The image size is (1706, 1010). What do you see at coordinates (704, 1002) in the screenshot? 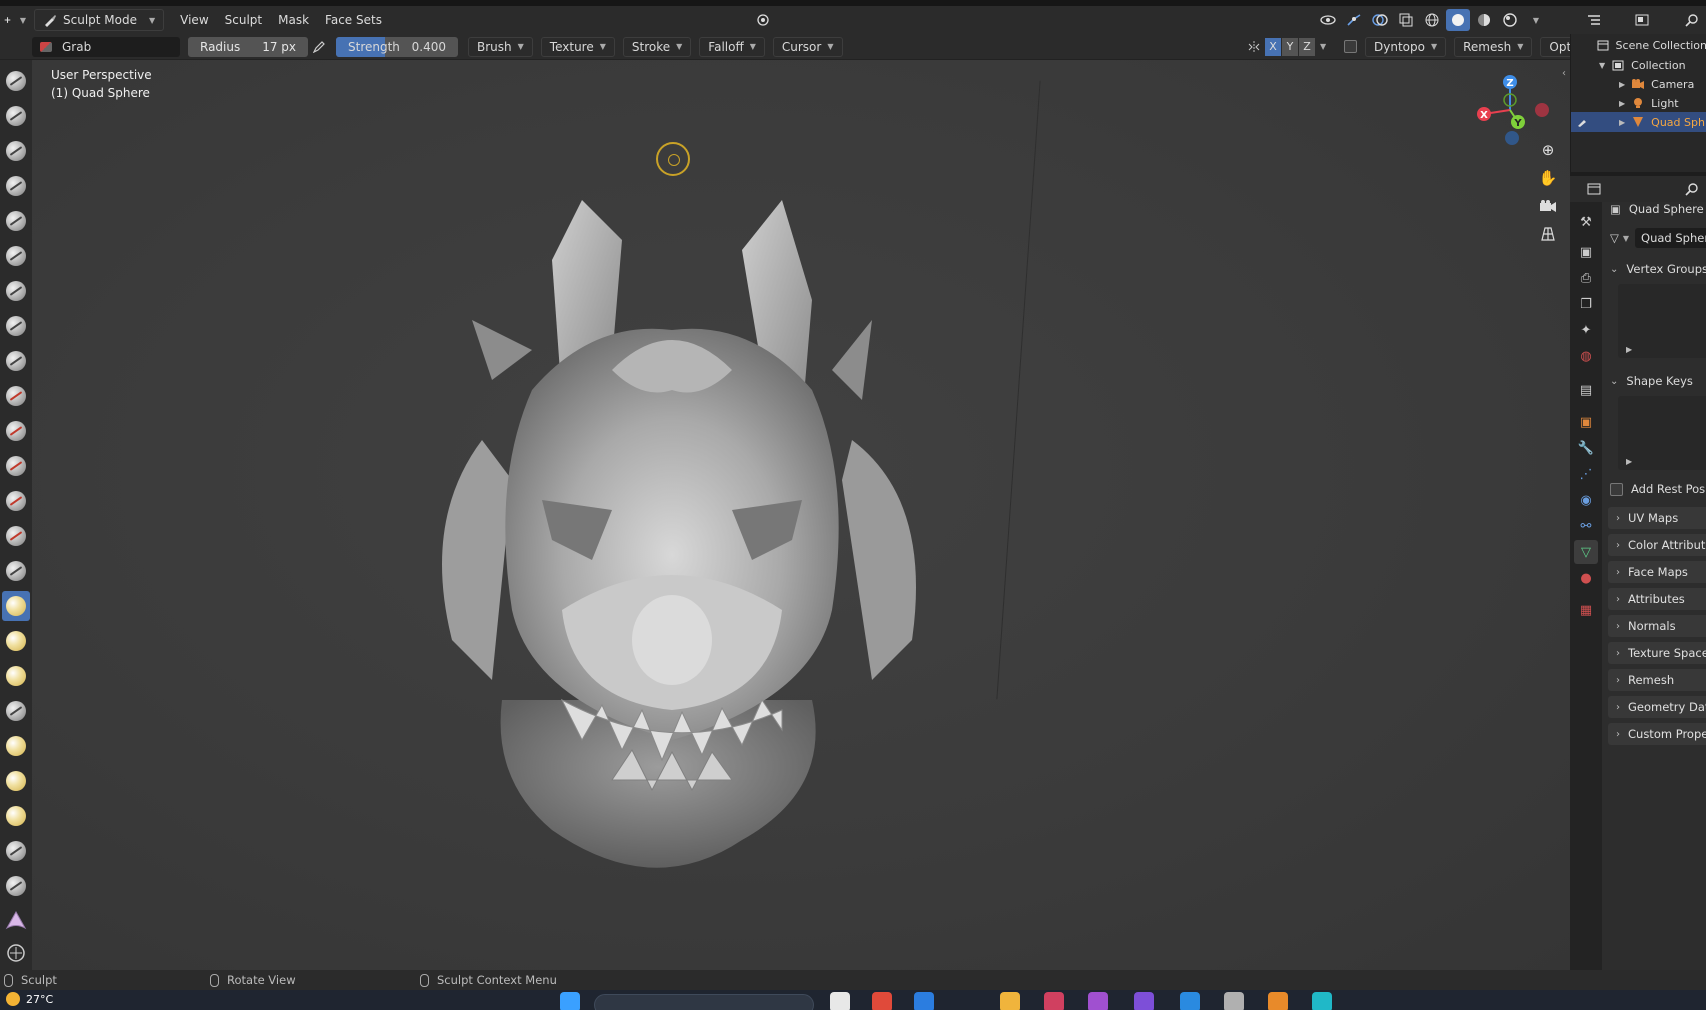
I see `taskbar-search` at bounding box center [704, 1002].